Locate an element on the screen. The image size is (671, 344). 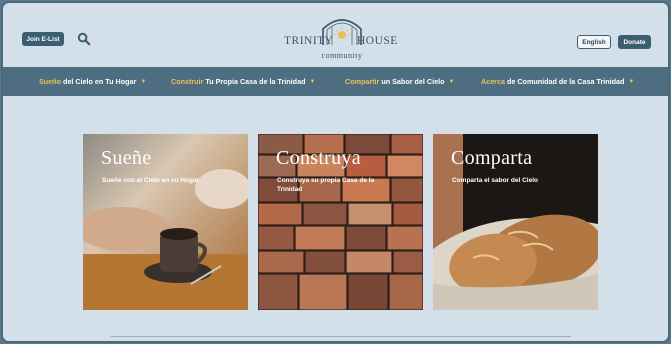
logo-word-trinity: TRINITY is located at coordinates (309, 41).